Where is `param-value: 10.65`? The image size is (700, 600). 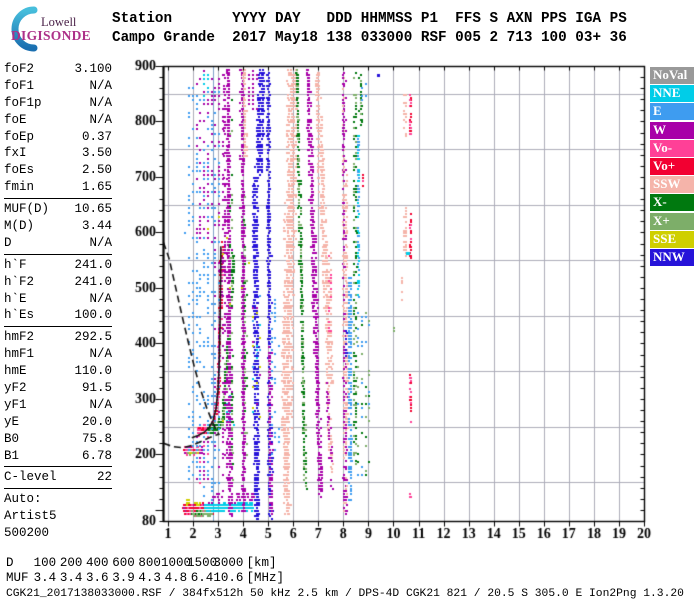 param-value: 10.65 is located at coordinates (93, 209).